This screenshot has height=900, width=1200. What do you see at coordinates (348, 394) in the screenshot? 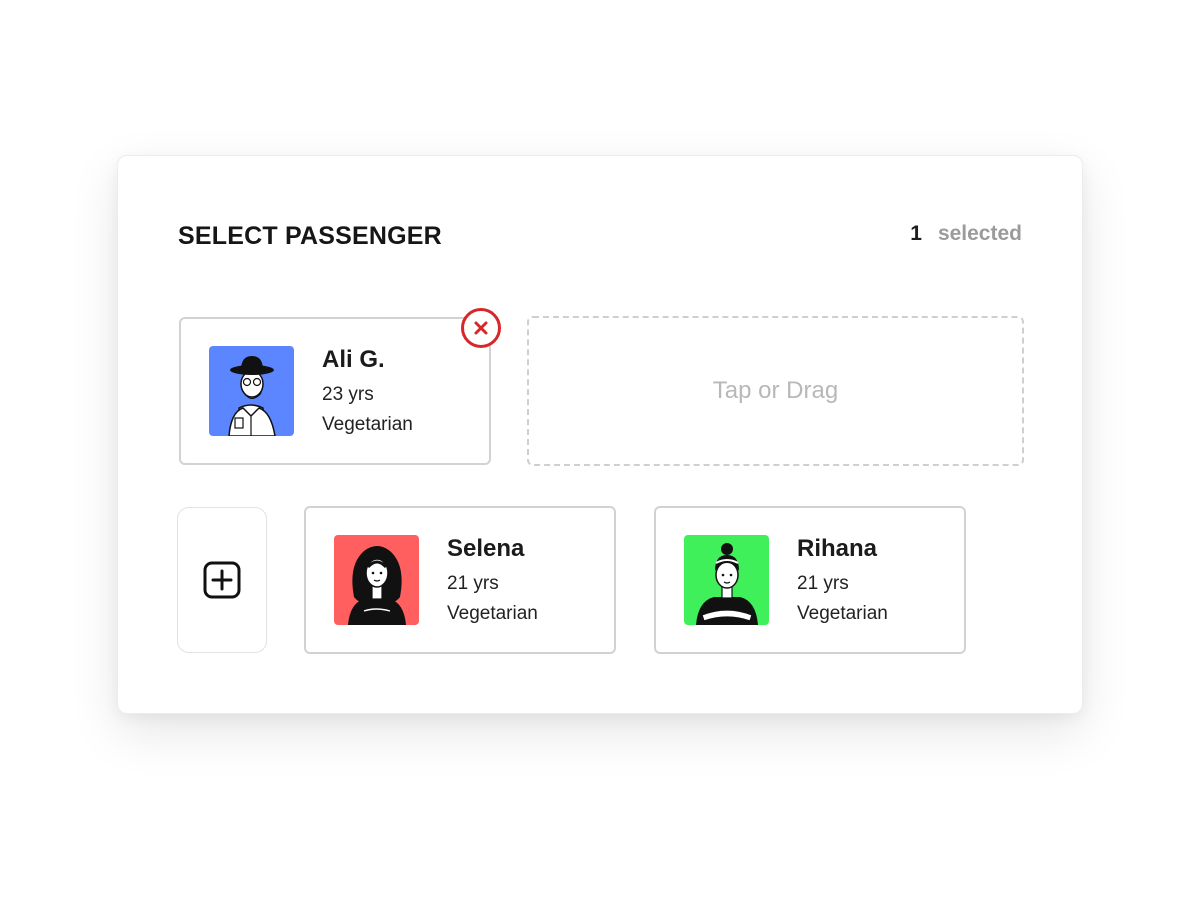
I see `passenger-age: 23 yrs` at bounding box center [348, 394].